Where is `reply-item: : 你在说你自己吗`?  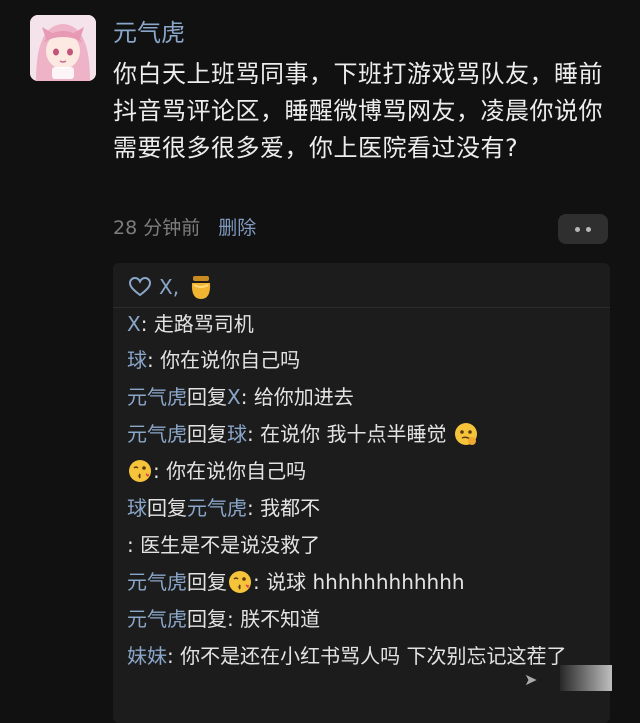 reply-item: : 你在说你自己吗 is located at coordinates (216, 471).